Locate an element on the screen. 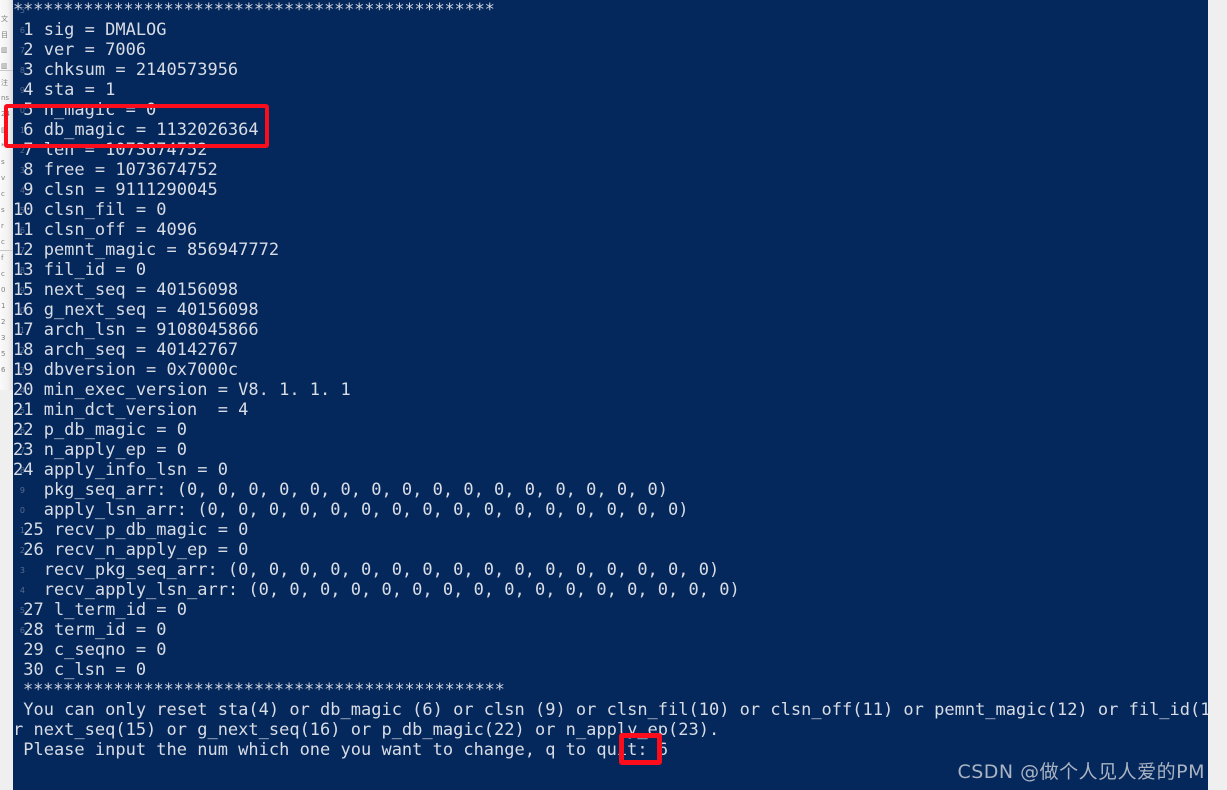 The image size is (1227, 790). terminal-line: 21 min_dct_version = 4 is located at coordinates (131, 410).